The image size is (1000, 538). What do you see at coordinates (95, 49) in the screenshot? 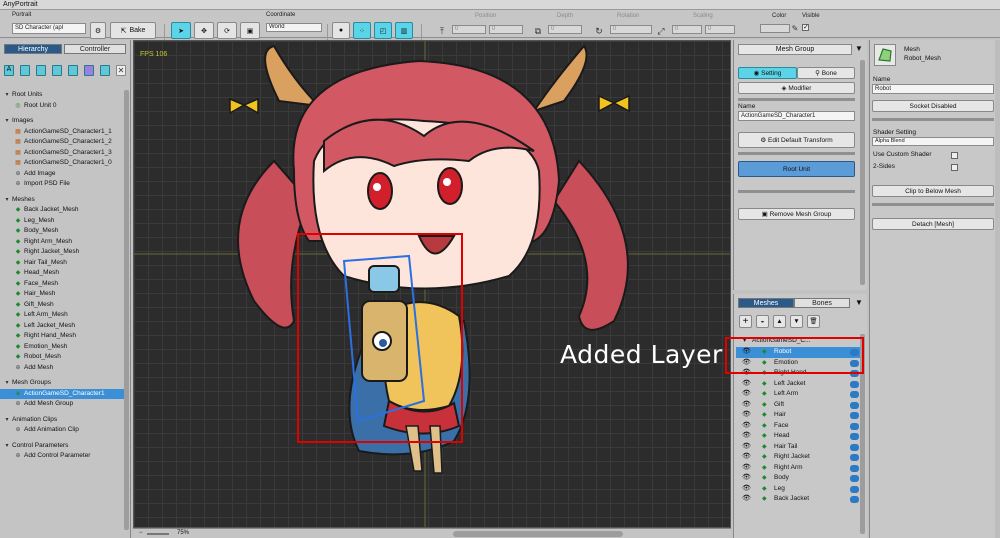
I see `tab-controller: Controller` at bounding box center [95, 49].